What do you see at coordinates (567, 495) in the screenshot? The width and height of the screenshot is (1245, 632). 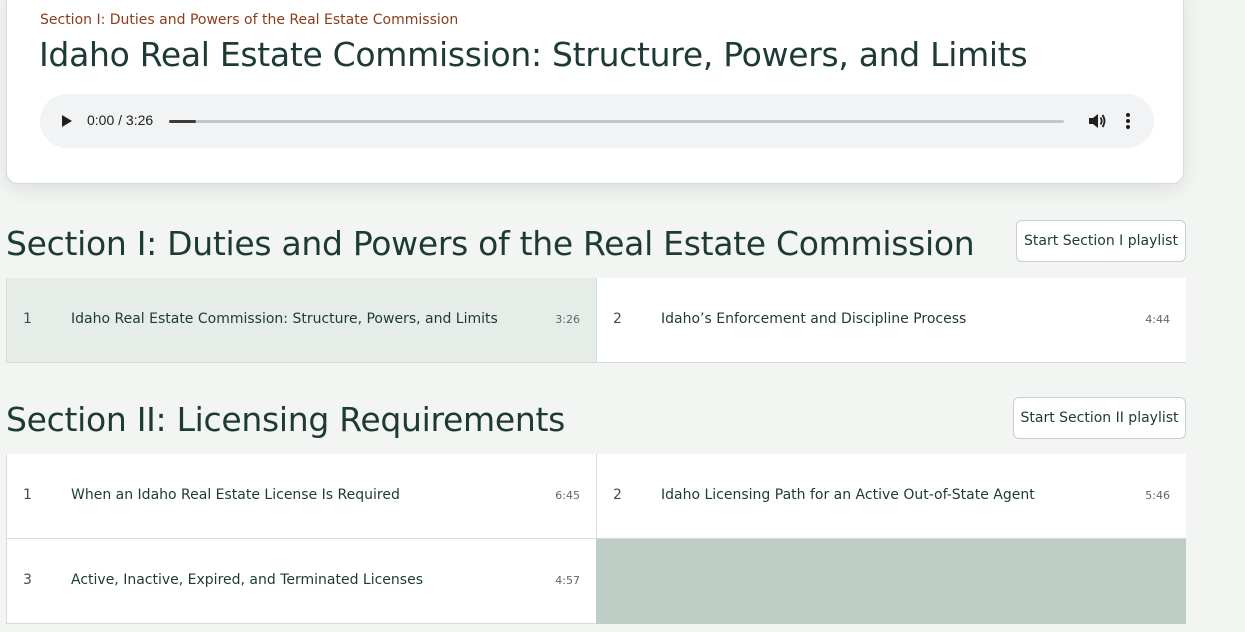 I see `track-duration: 6:45` at bounding box center [567, 495].